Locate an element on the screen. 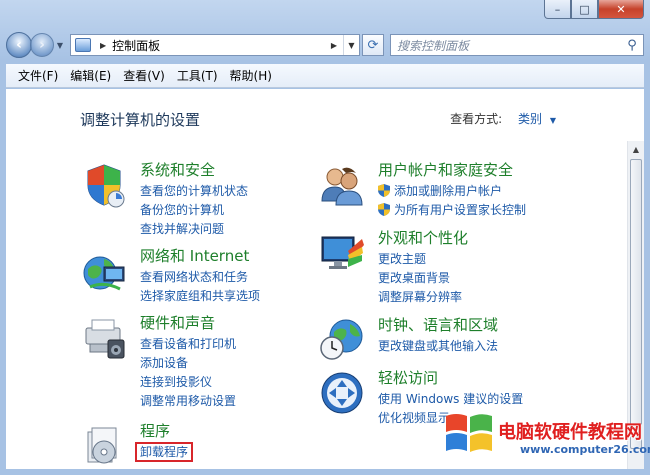  menu-edit: 编辑(E) is located at coordinates (90, 75).